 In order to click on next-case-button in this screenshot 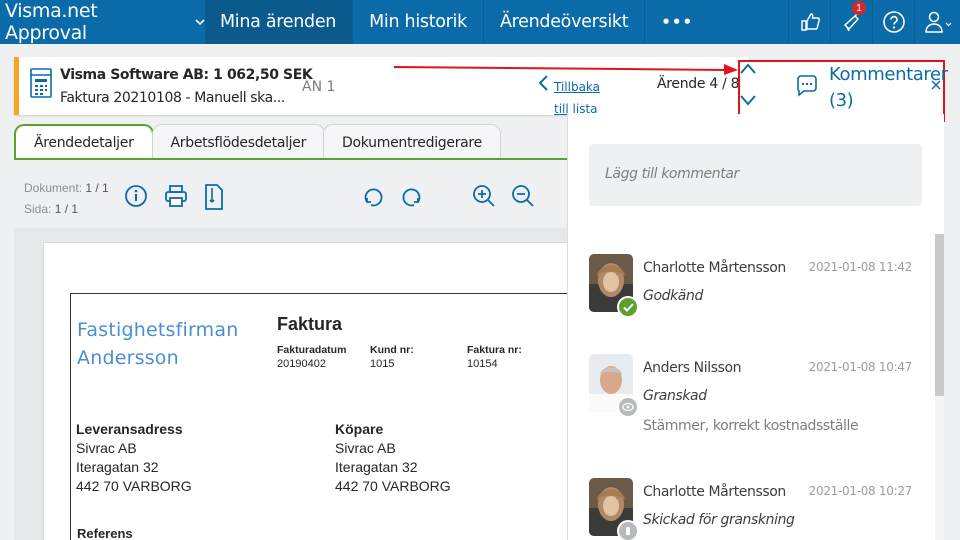, I will do `click(749, 102)`.